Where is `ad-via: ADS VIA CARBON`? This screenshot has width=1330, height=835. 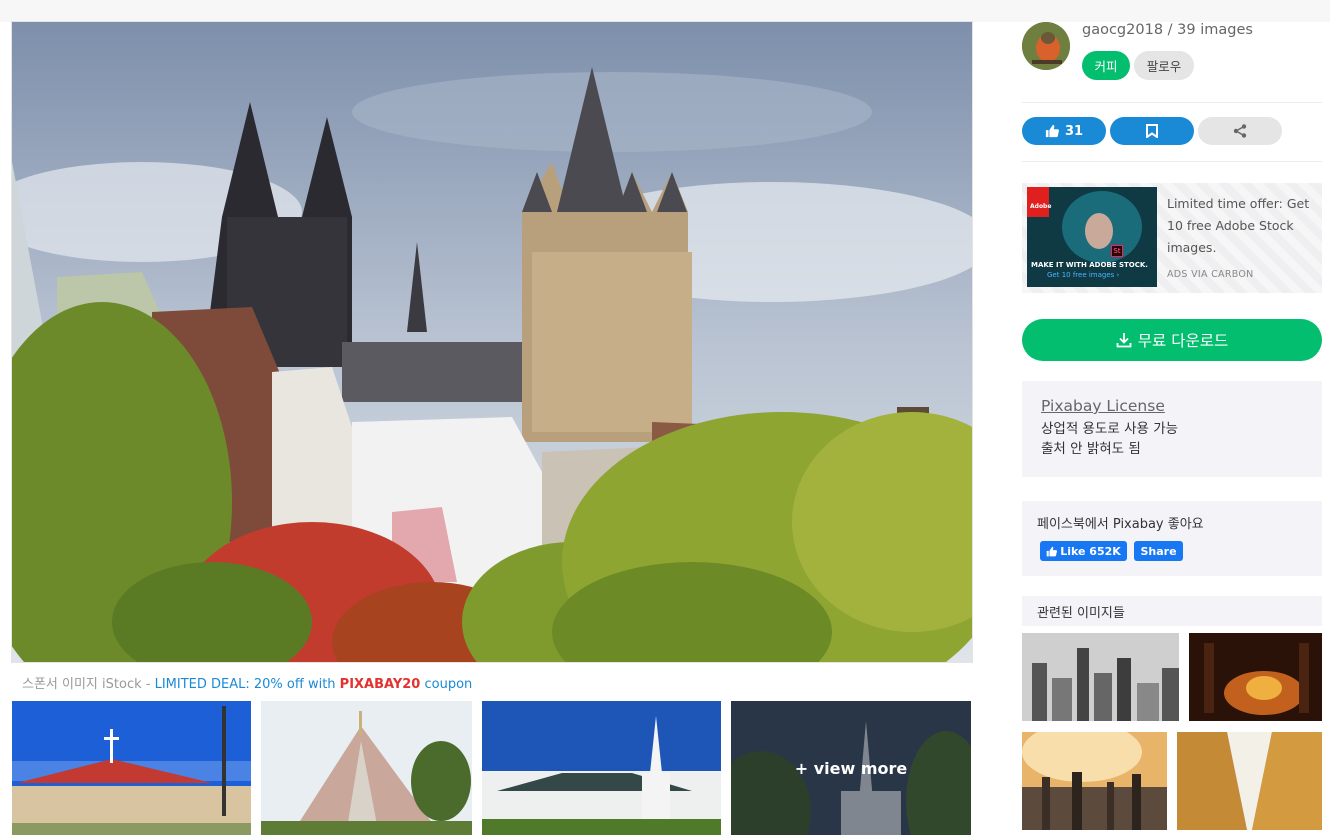
ad-via: ADS VIA CARBON is located at coordinates (1210, 274).